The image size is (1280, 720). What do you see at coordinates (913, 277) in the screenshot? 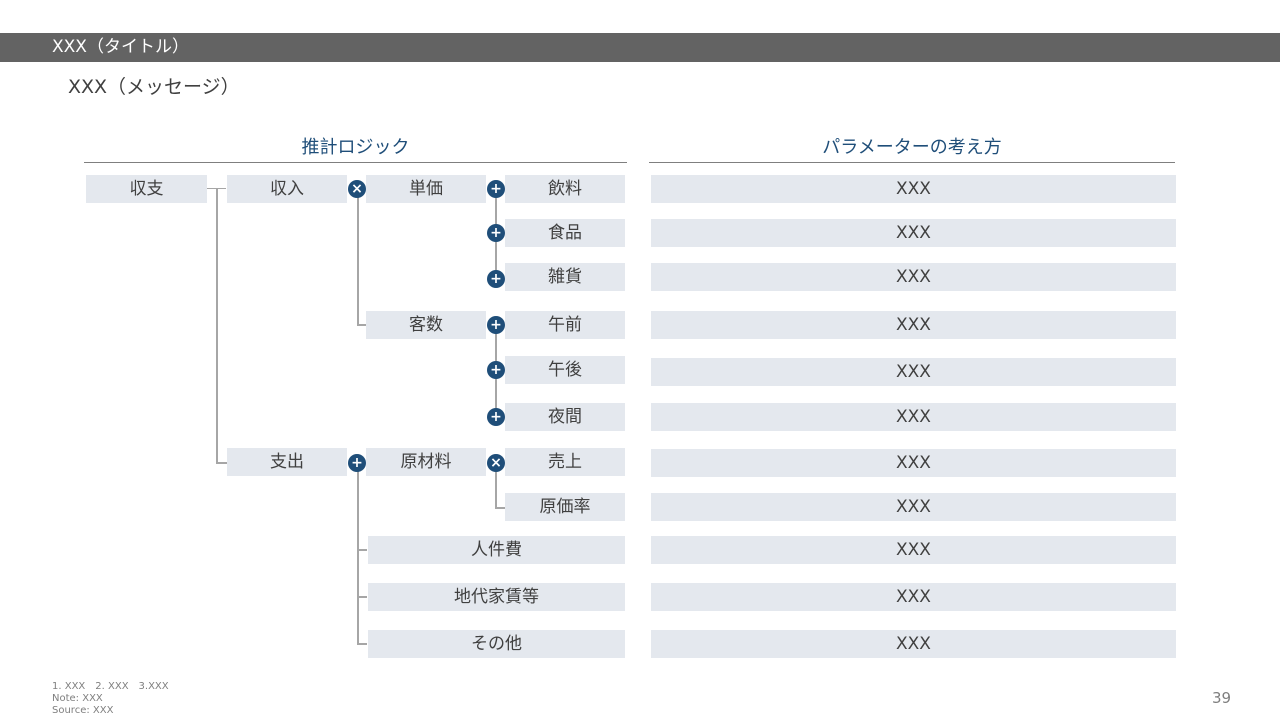
I see `param-goods: XXX` at bounding box center [913, 277].